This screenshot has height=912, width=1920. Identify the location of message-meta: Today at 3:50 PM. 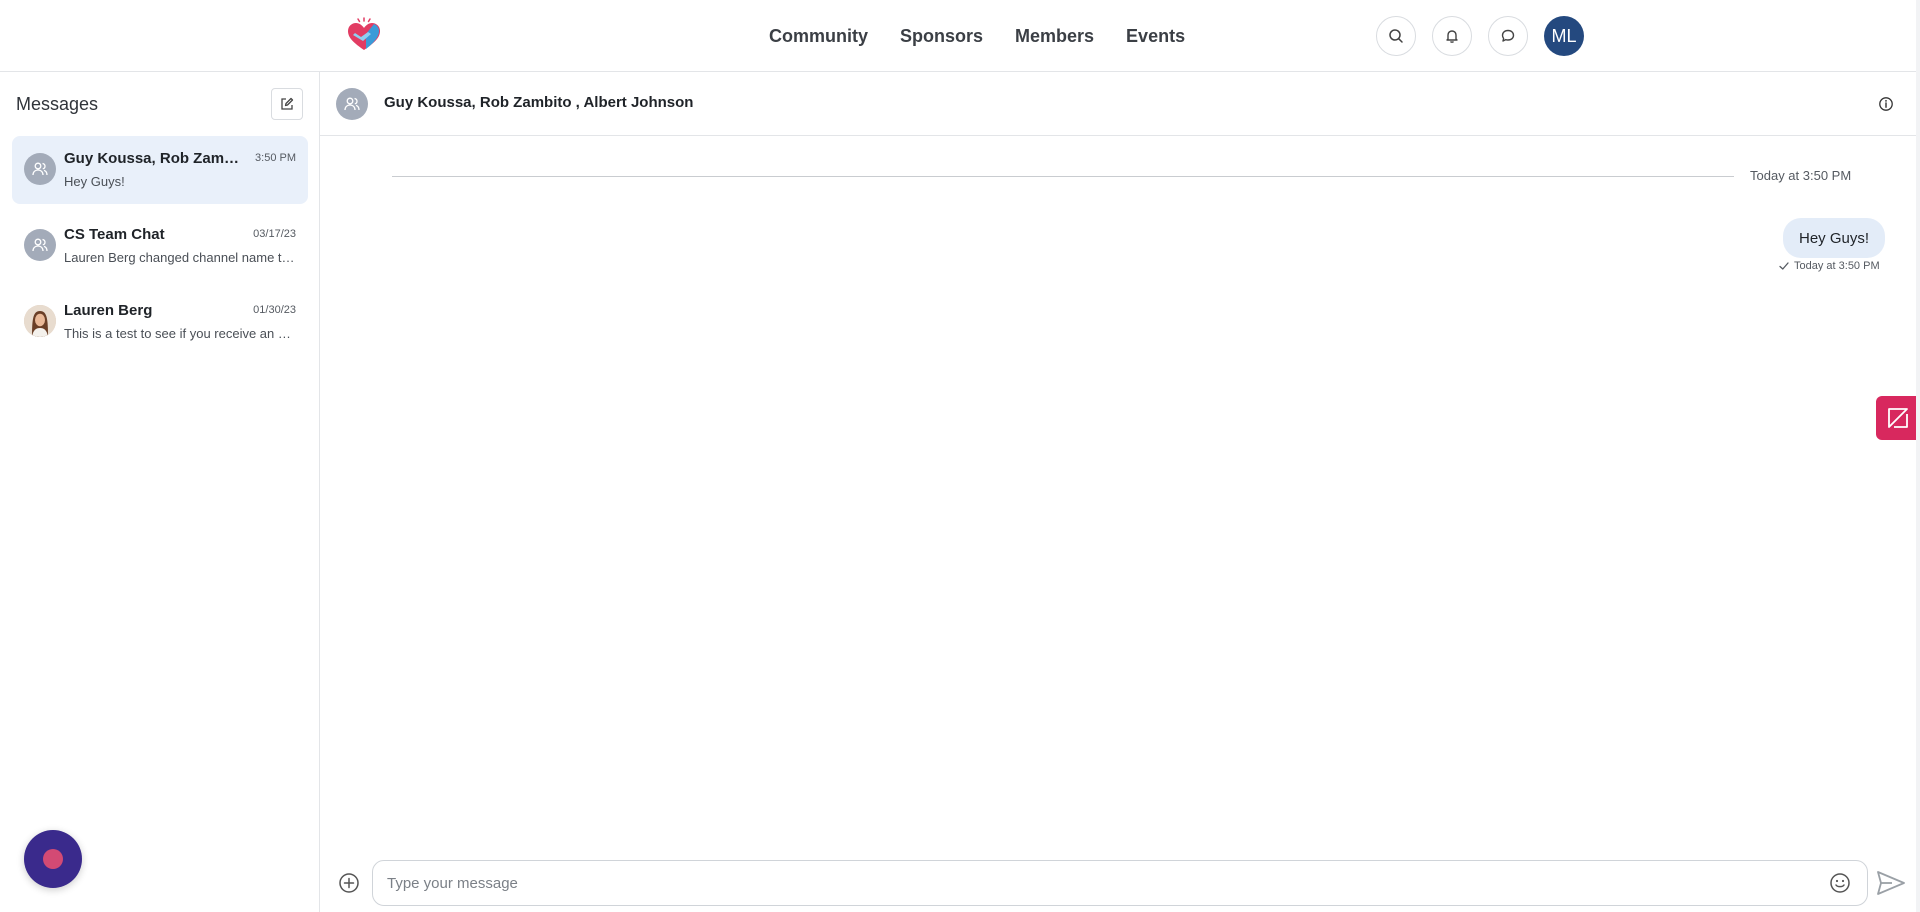
(1829, 266).